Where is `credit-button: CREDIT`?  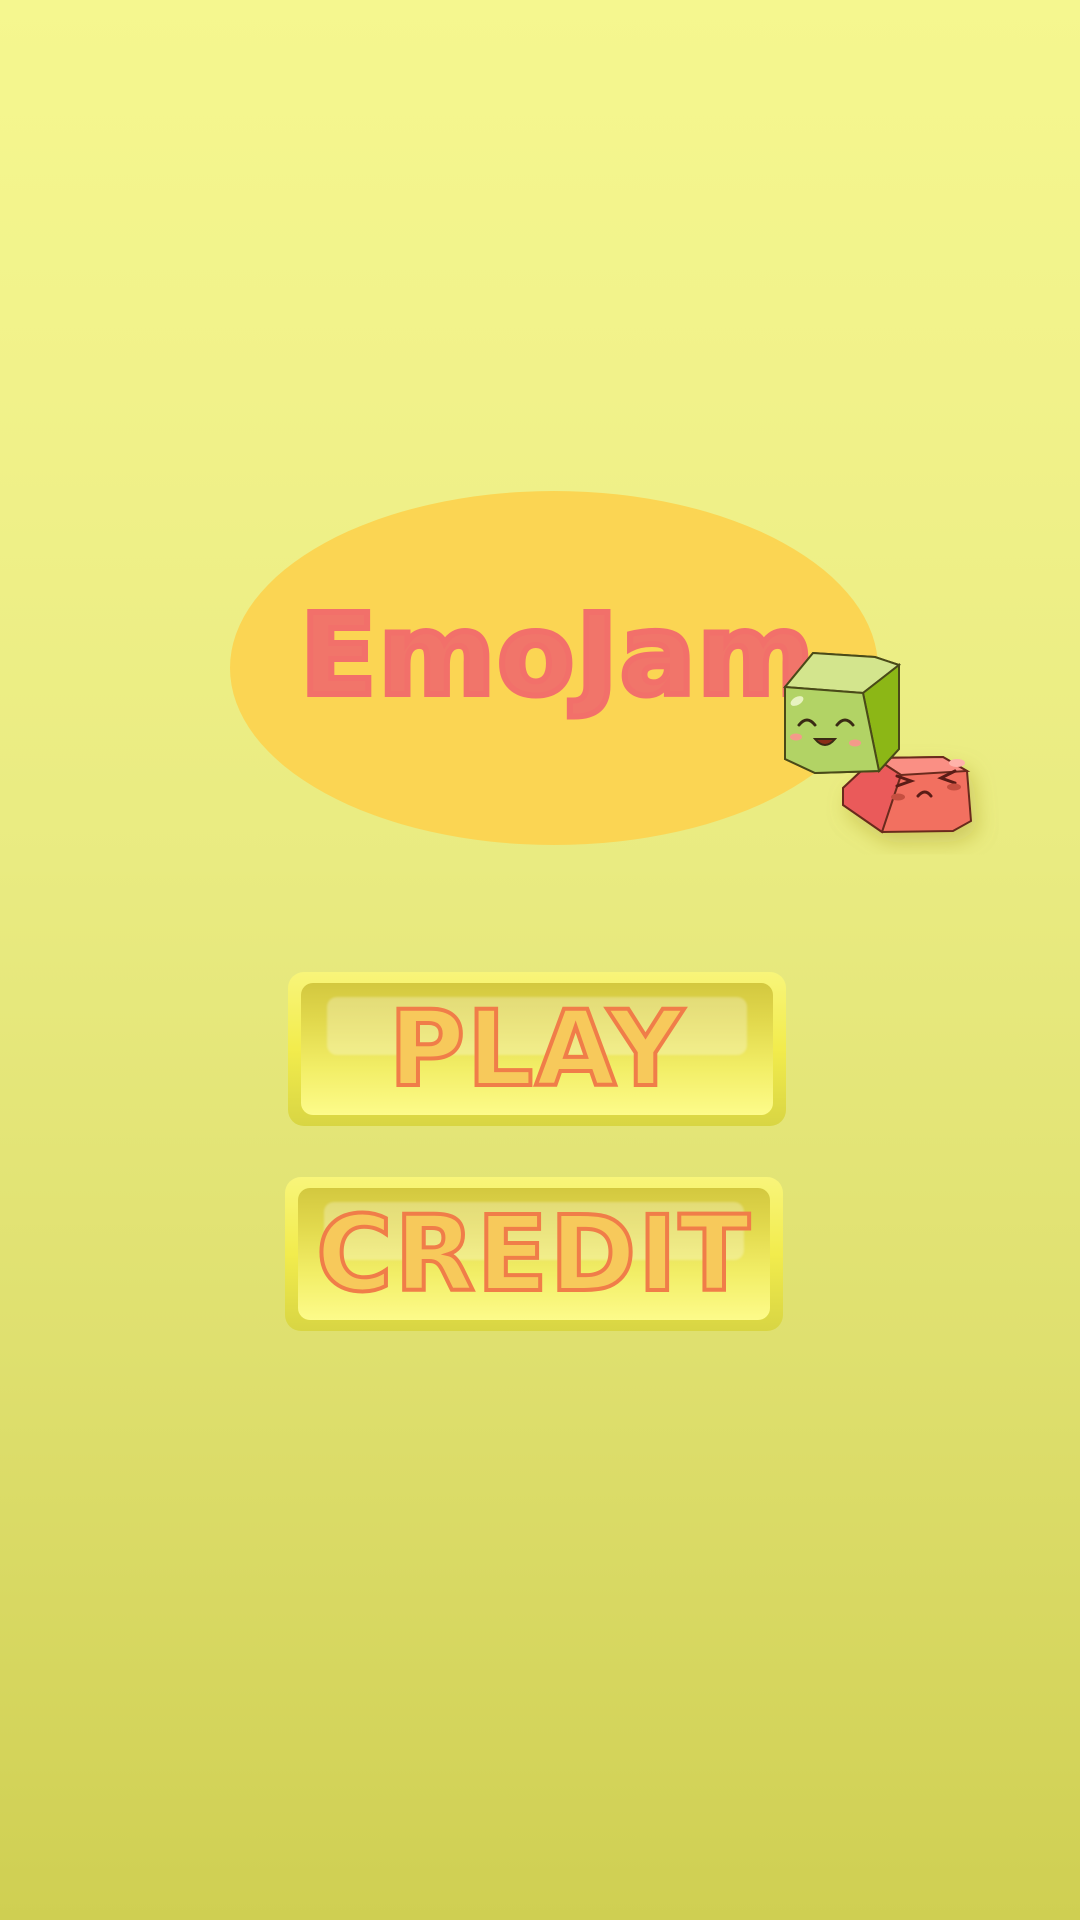
credit-button: CREDIT is located at coordinates (534, 1254).